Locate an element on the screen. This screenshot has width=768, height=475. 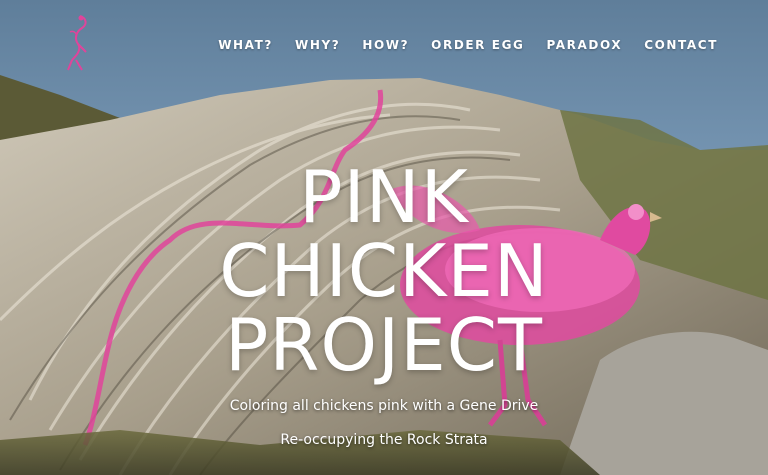
nav-item-contact: CONTACT is located at coordinates (681, 45).